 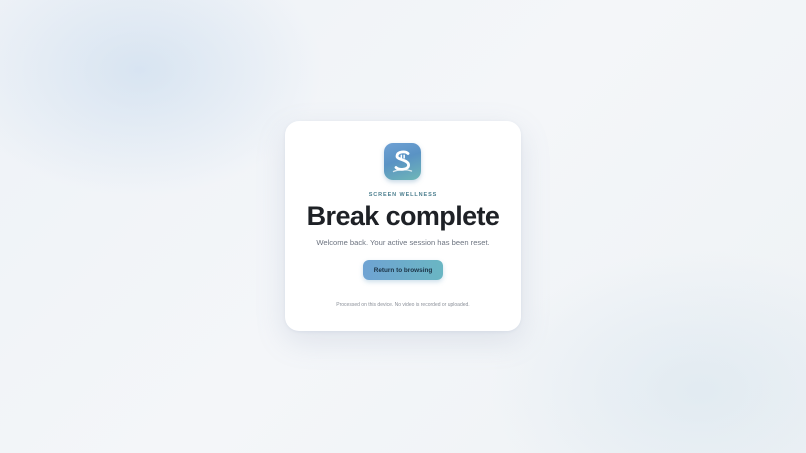 What do you see at coordinates (403, 270) in the screenshot?
I see `return-to-browsing-button: Return to browsing` at bounding box center [403, 270].